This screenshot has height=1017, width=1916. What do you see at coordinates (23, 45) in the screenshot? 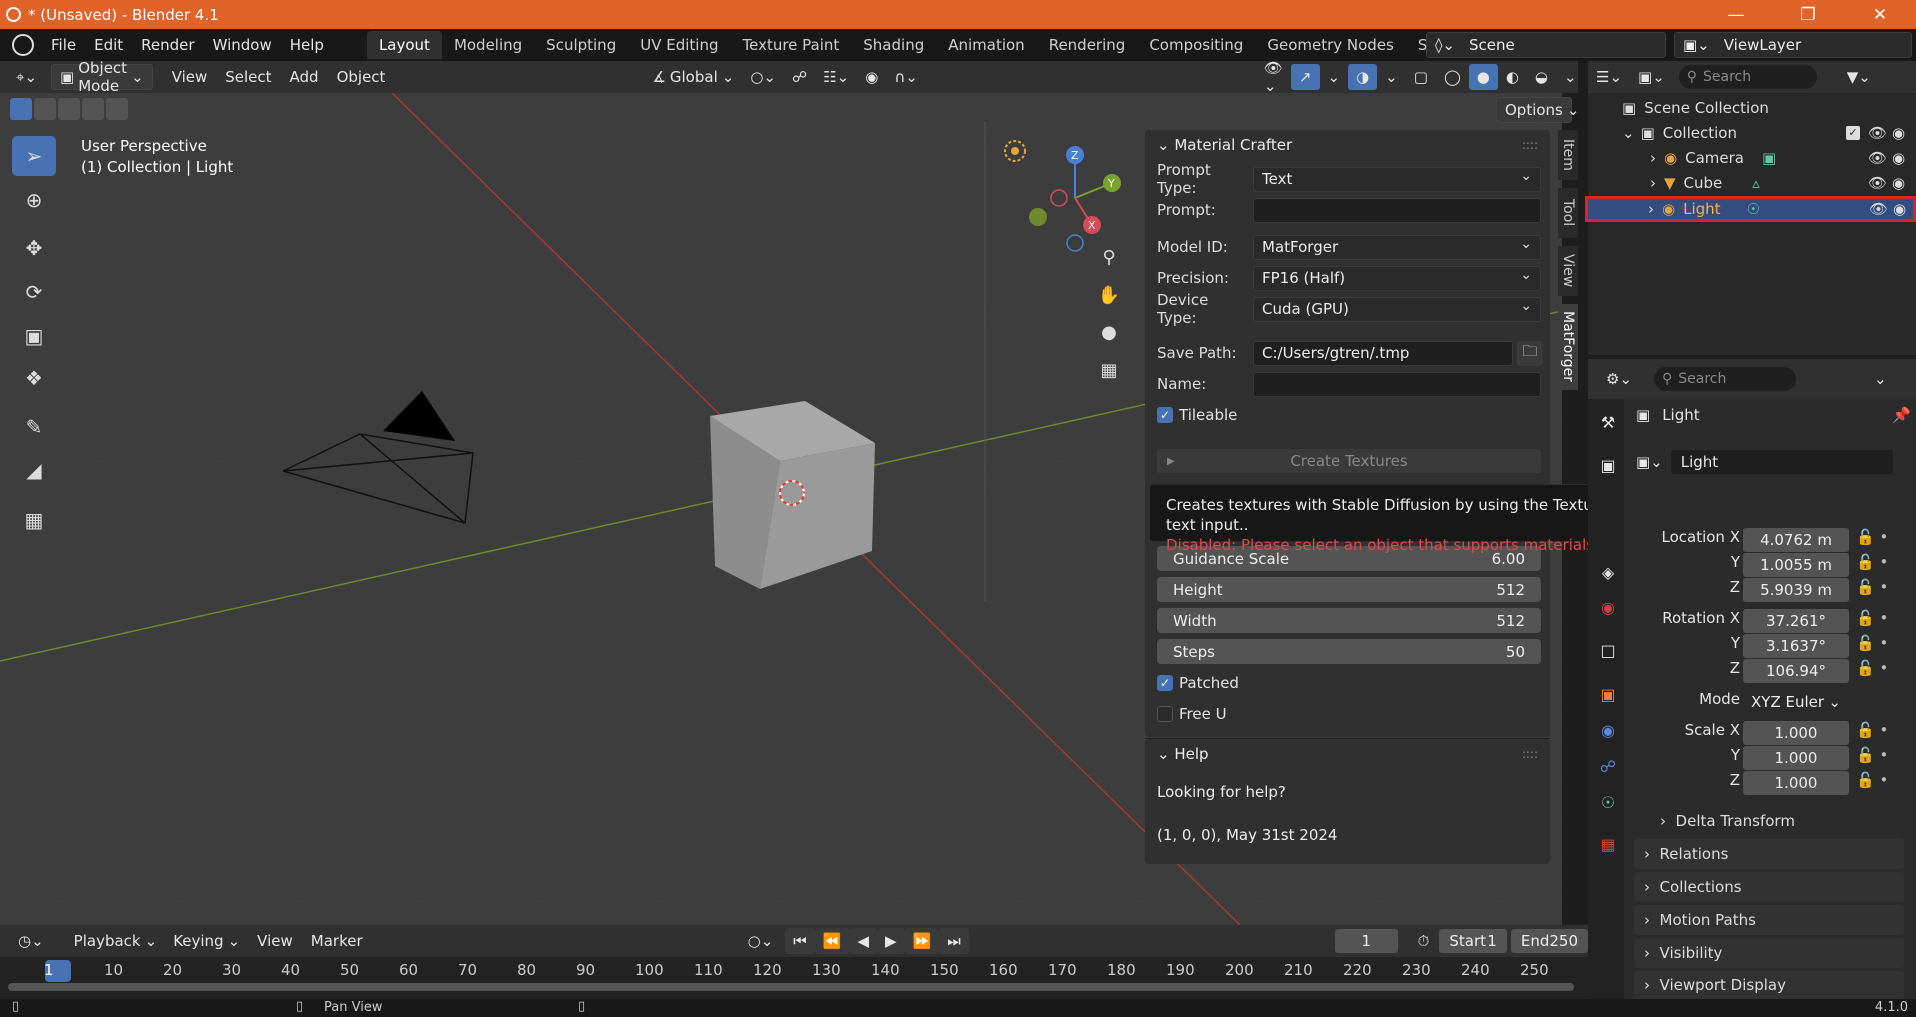
I see `blender-menu-icon` at bounding box center [23, 45].